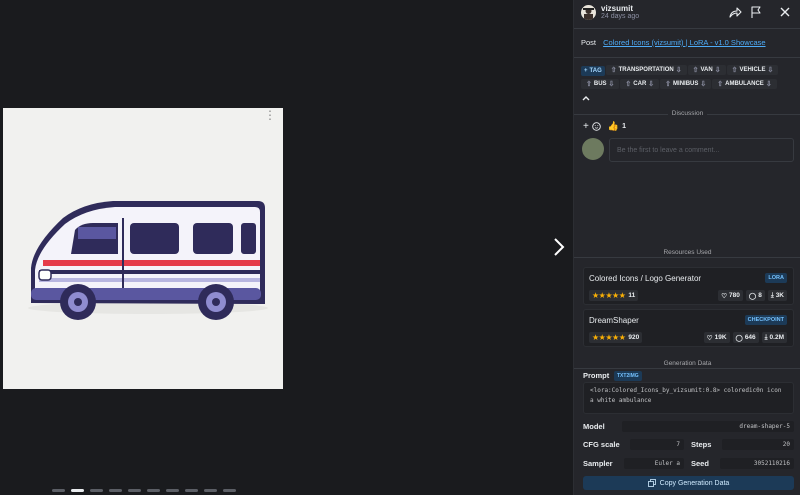 This screenshot has height=495, width=800. Describe the element at coordinates (744, 84) in the screenshot. I see `tag-chip: ⇧ AMBULANCE ⇩` at that location.